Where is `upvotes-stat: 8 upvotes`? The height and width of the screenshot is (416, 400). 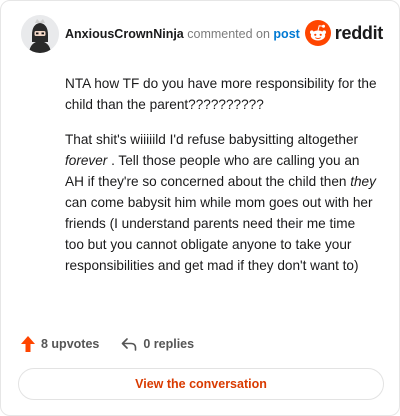
upvotes-stat: 8 upvotes is located at coordinates (60, 344).